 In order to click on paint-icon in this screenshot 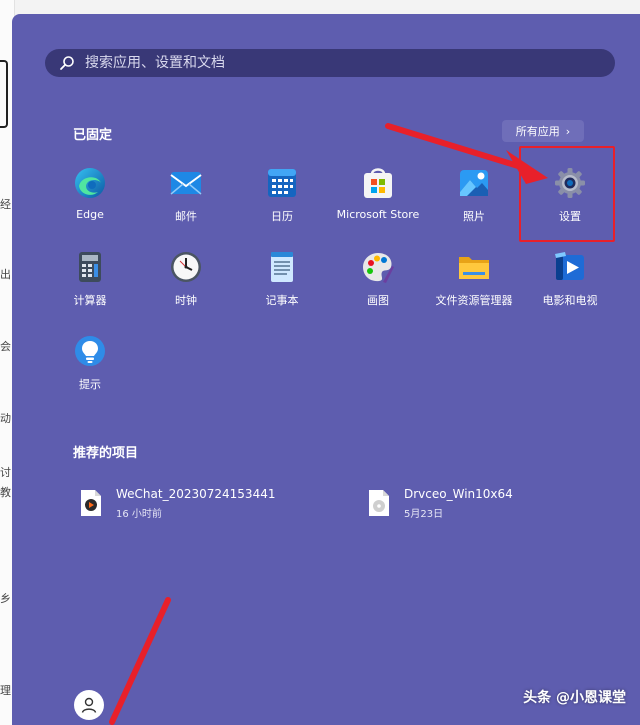, I will do `click(378, 268)`.